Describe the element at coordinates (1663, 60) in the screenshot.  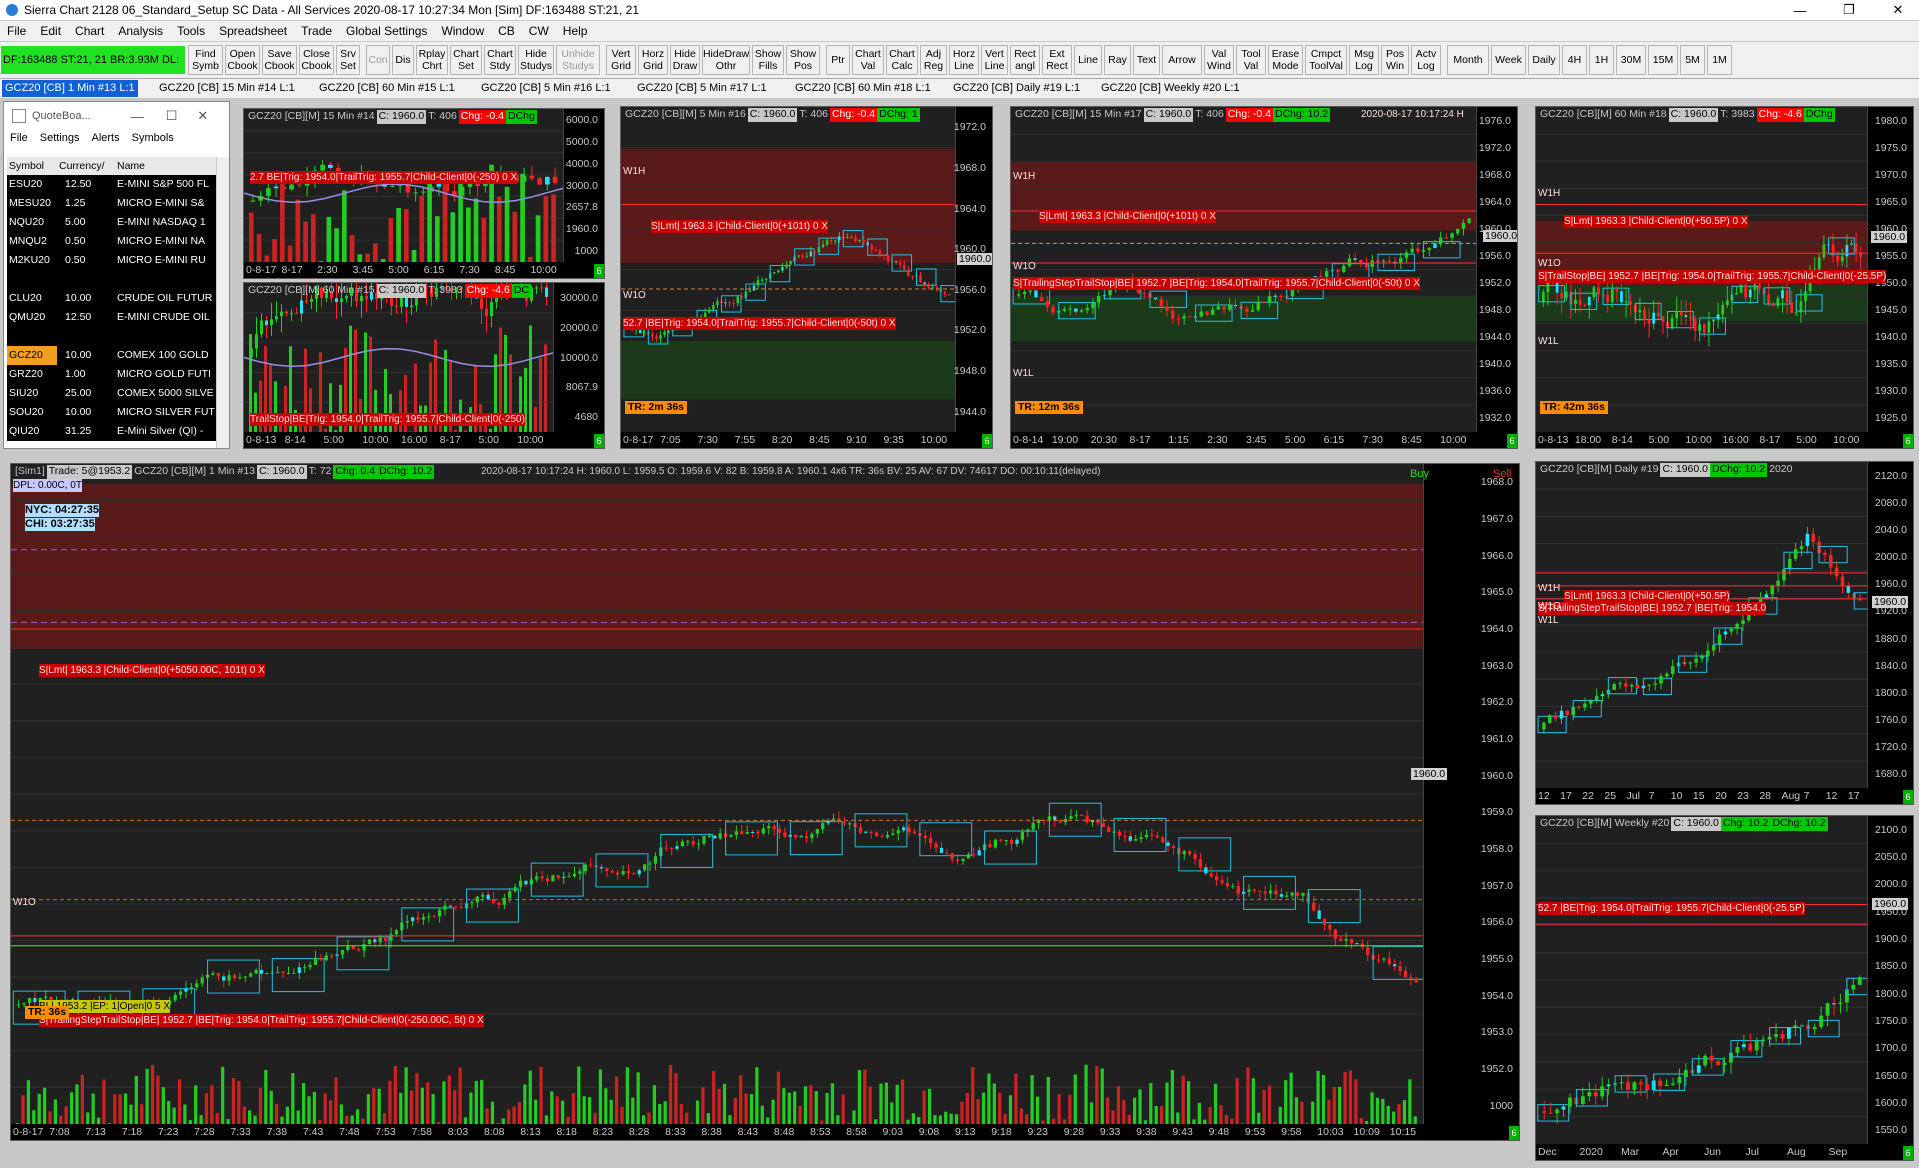
I see `toolbar-btn-15m: 15M` at that location.